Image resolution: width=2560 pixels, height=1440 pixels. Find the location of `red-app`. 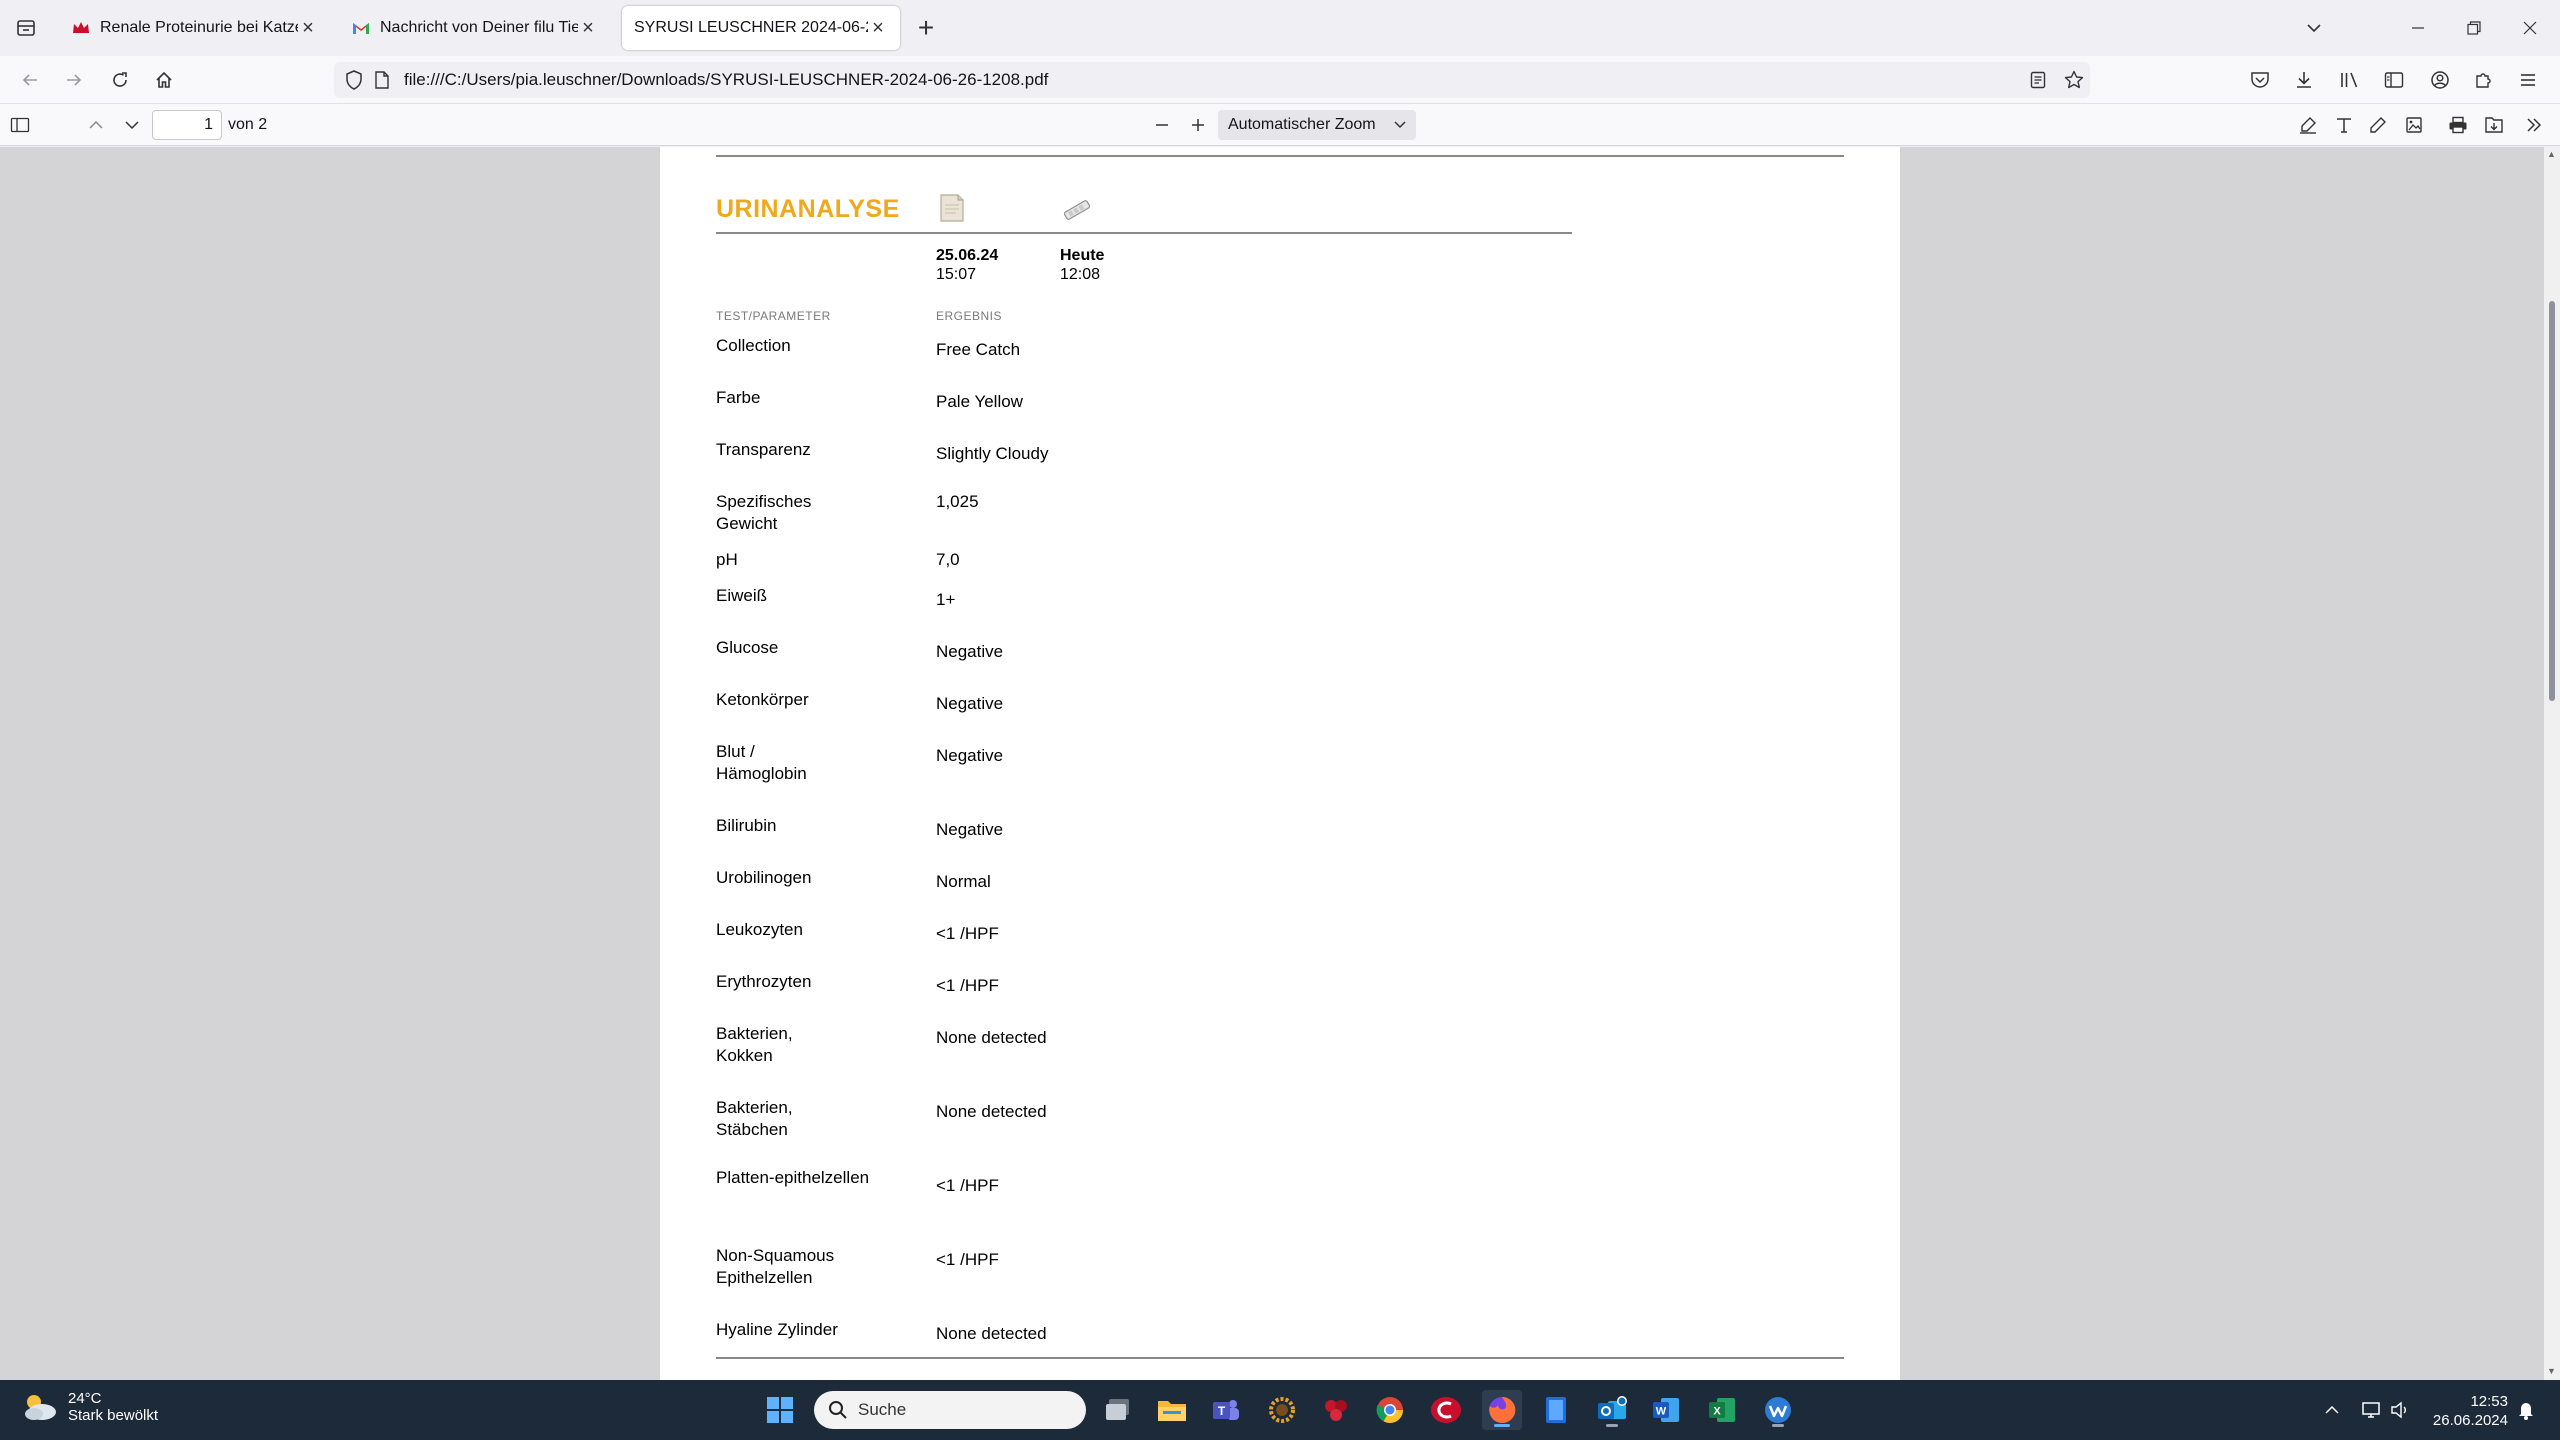

red-app is located at coordinates (1336, 1410).